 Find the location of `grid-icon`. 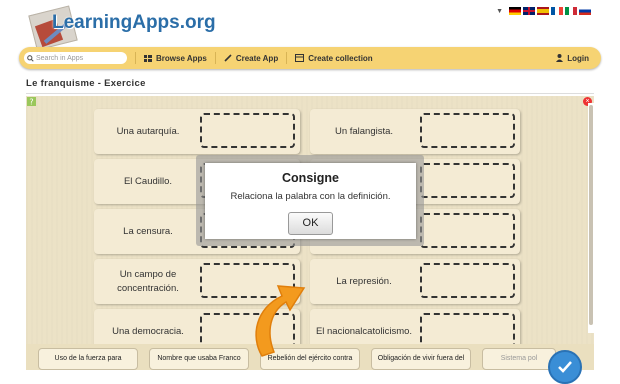

grid-icon is located at coordinates (148, 58).